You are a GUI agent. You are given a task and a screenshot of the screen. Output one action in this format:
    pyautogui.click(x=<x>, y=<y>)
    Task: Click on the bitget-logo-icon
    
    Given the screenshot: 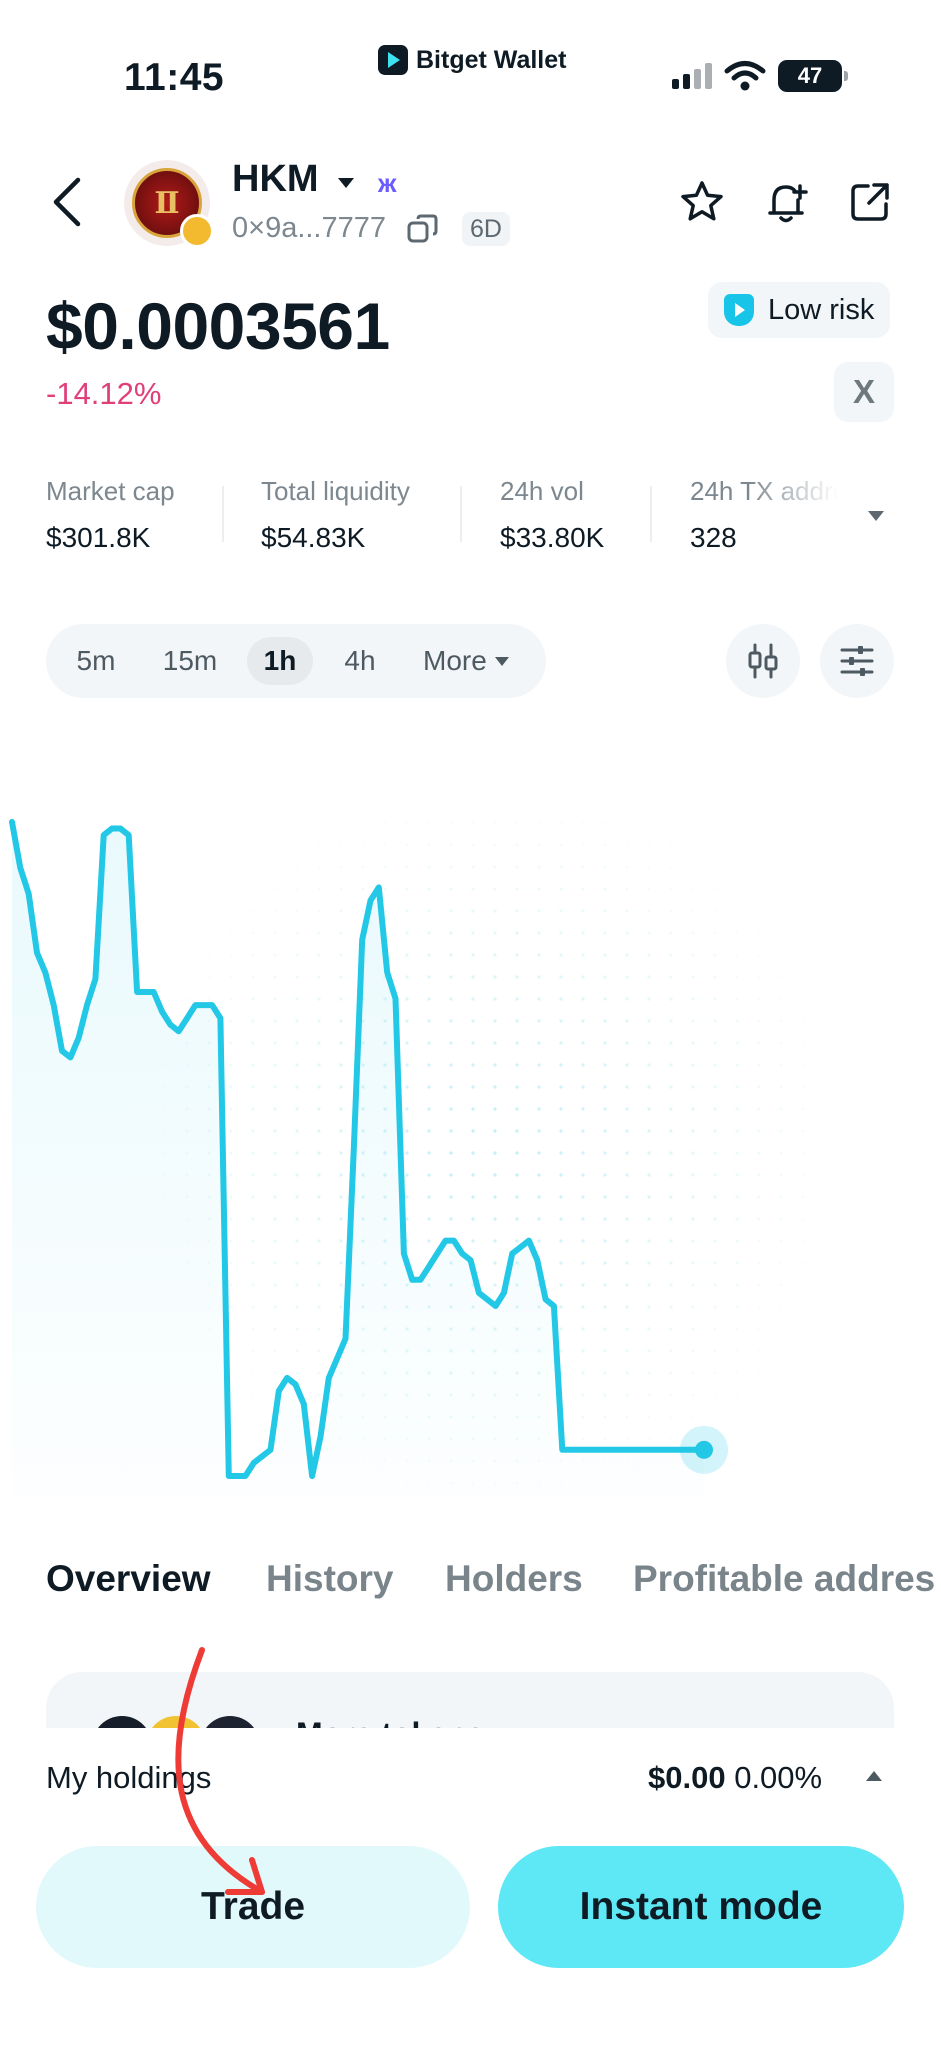 What is the action you would take?
    pyautogui.click(x=393, y=60)
    